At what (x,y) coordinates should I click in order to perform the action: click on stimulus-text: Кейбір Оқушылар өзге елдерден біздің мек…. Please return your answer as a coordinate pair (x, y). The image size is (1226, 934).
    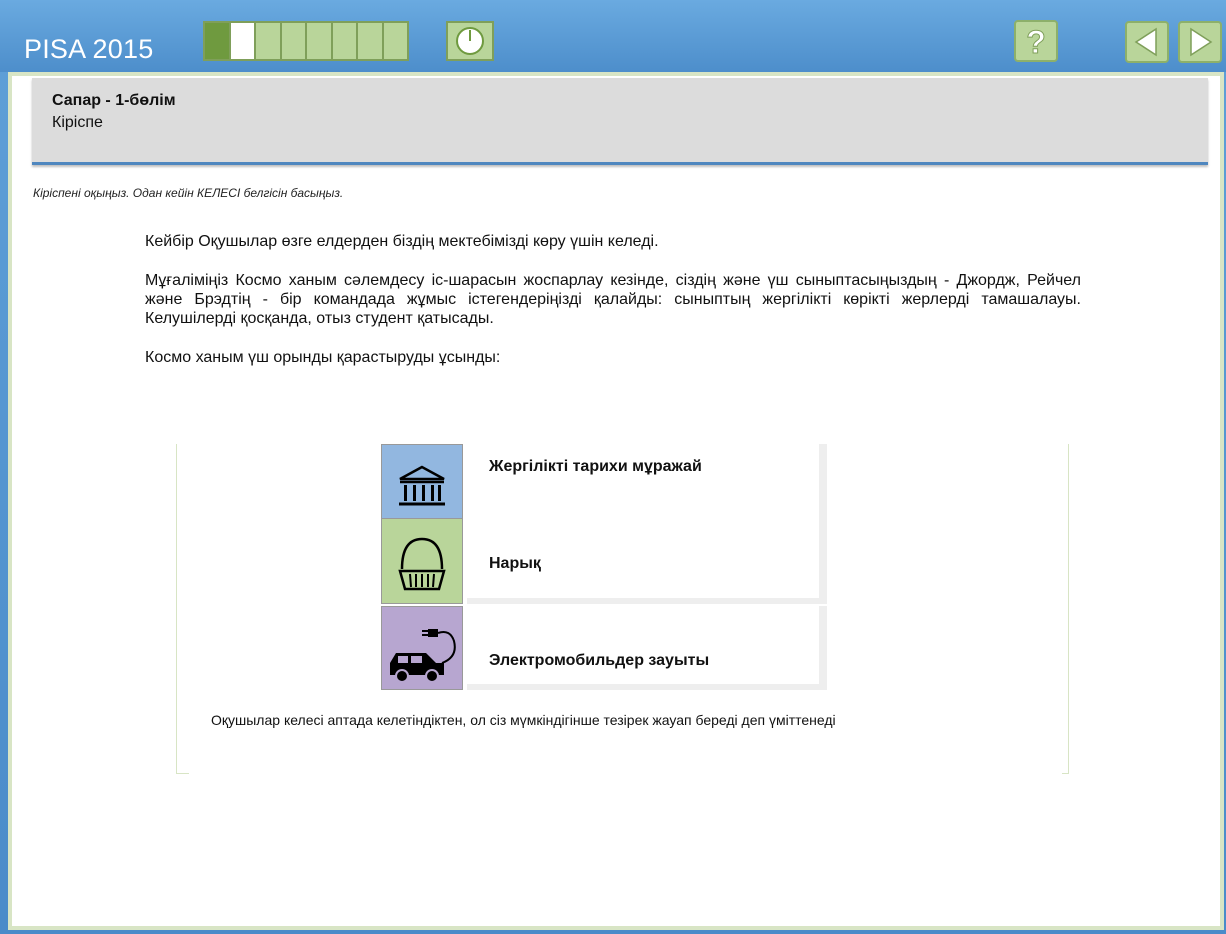
    Looking at the image, I should click on (613, 309).